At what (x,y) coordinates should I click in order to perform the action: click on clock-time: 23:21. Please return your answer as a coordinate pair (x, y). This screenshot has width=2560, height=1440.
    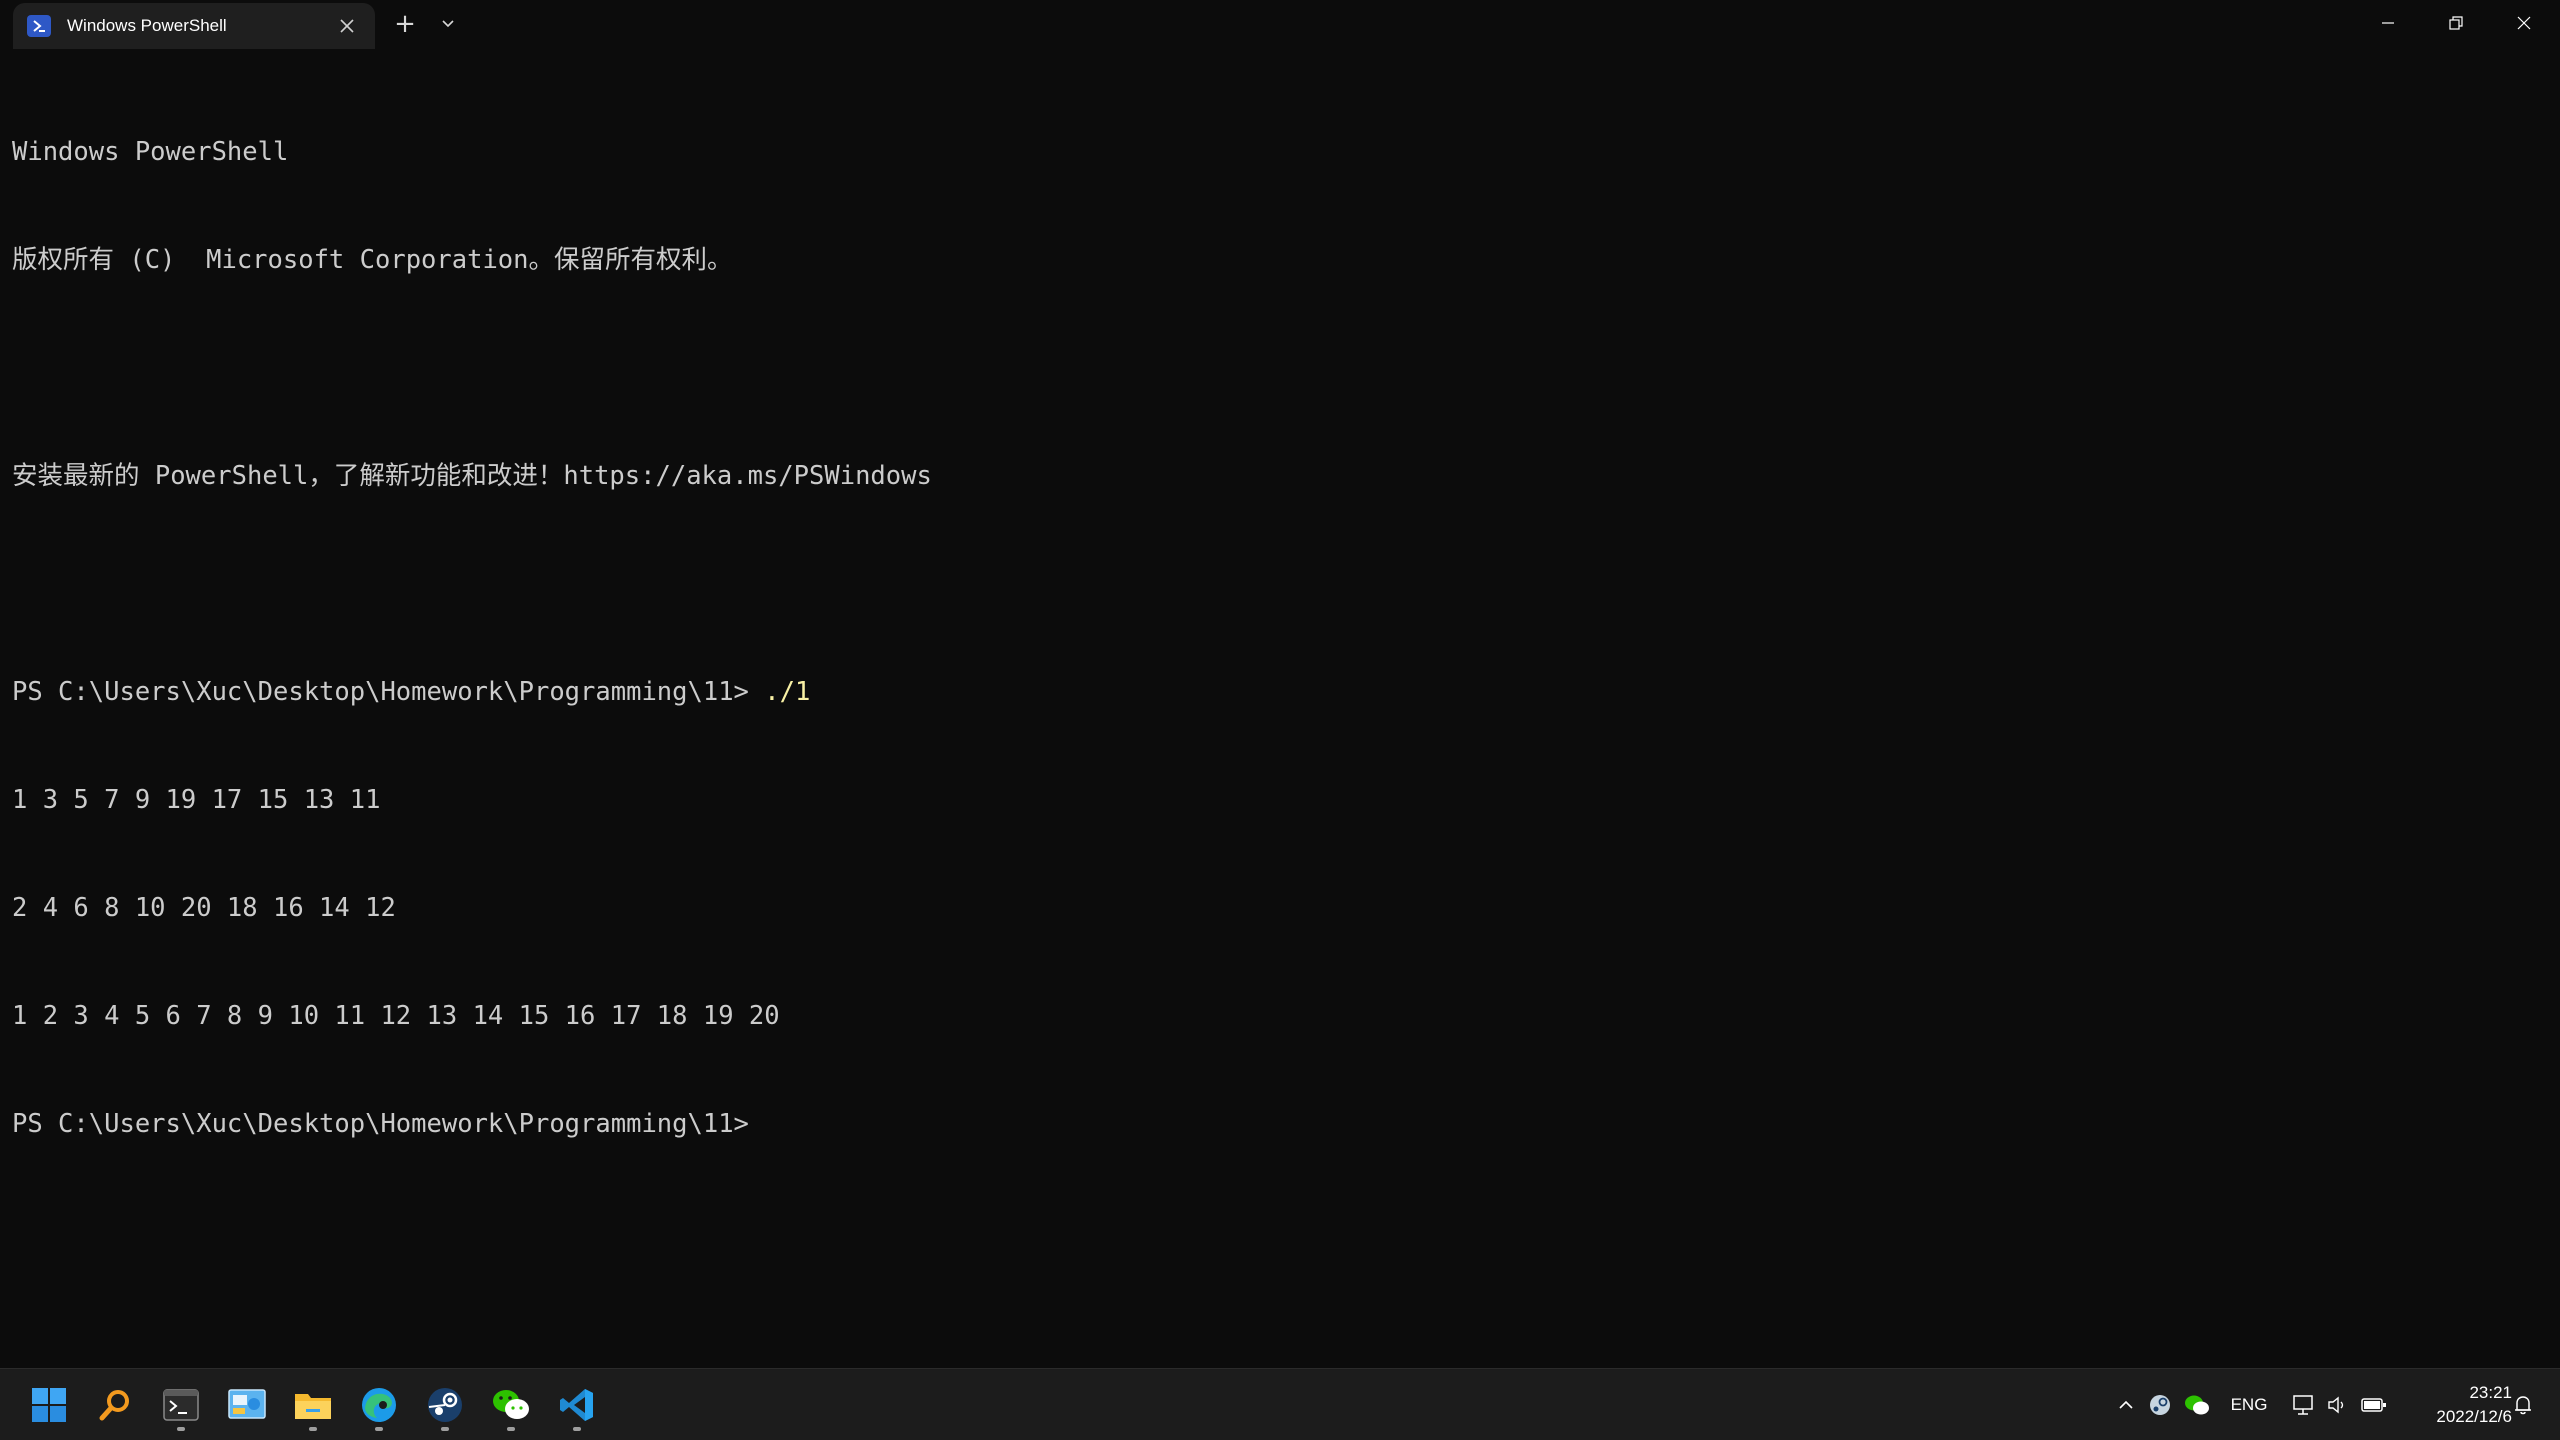
    Looking at the image, I should click on (2490, 1392).